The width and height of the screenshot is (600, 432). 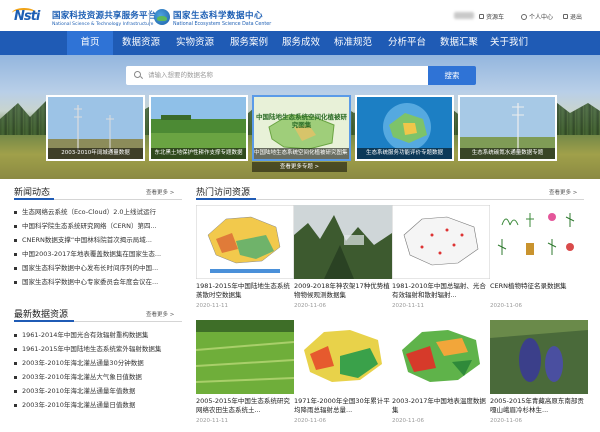 I want to click on carousel-slide: 生态系统服务功能评价专题数据, so click(x=404, y=128).